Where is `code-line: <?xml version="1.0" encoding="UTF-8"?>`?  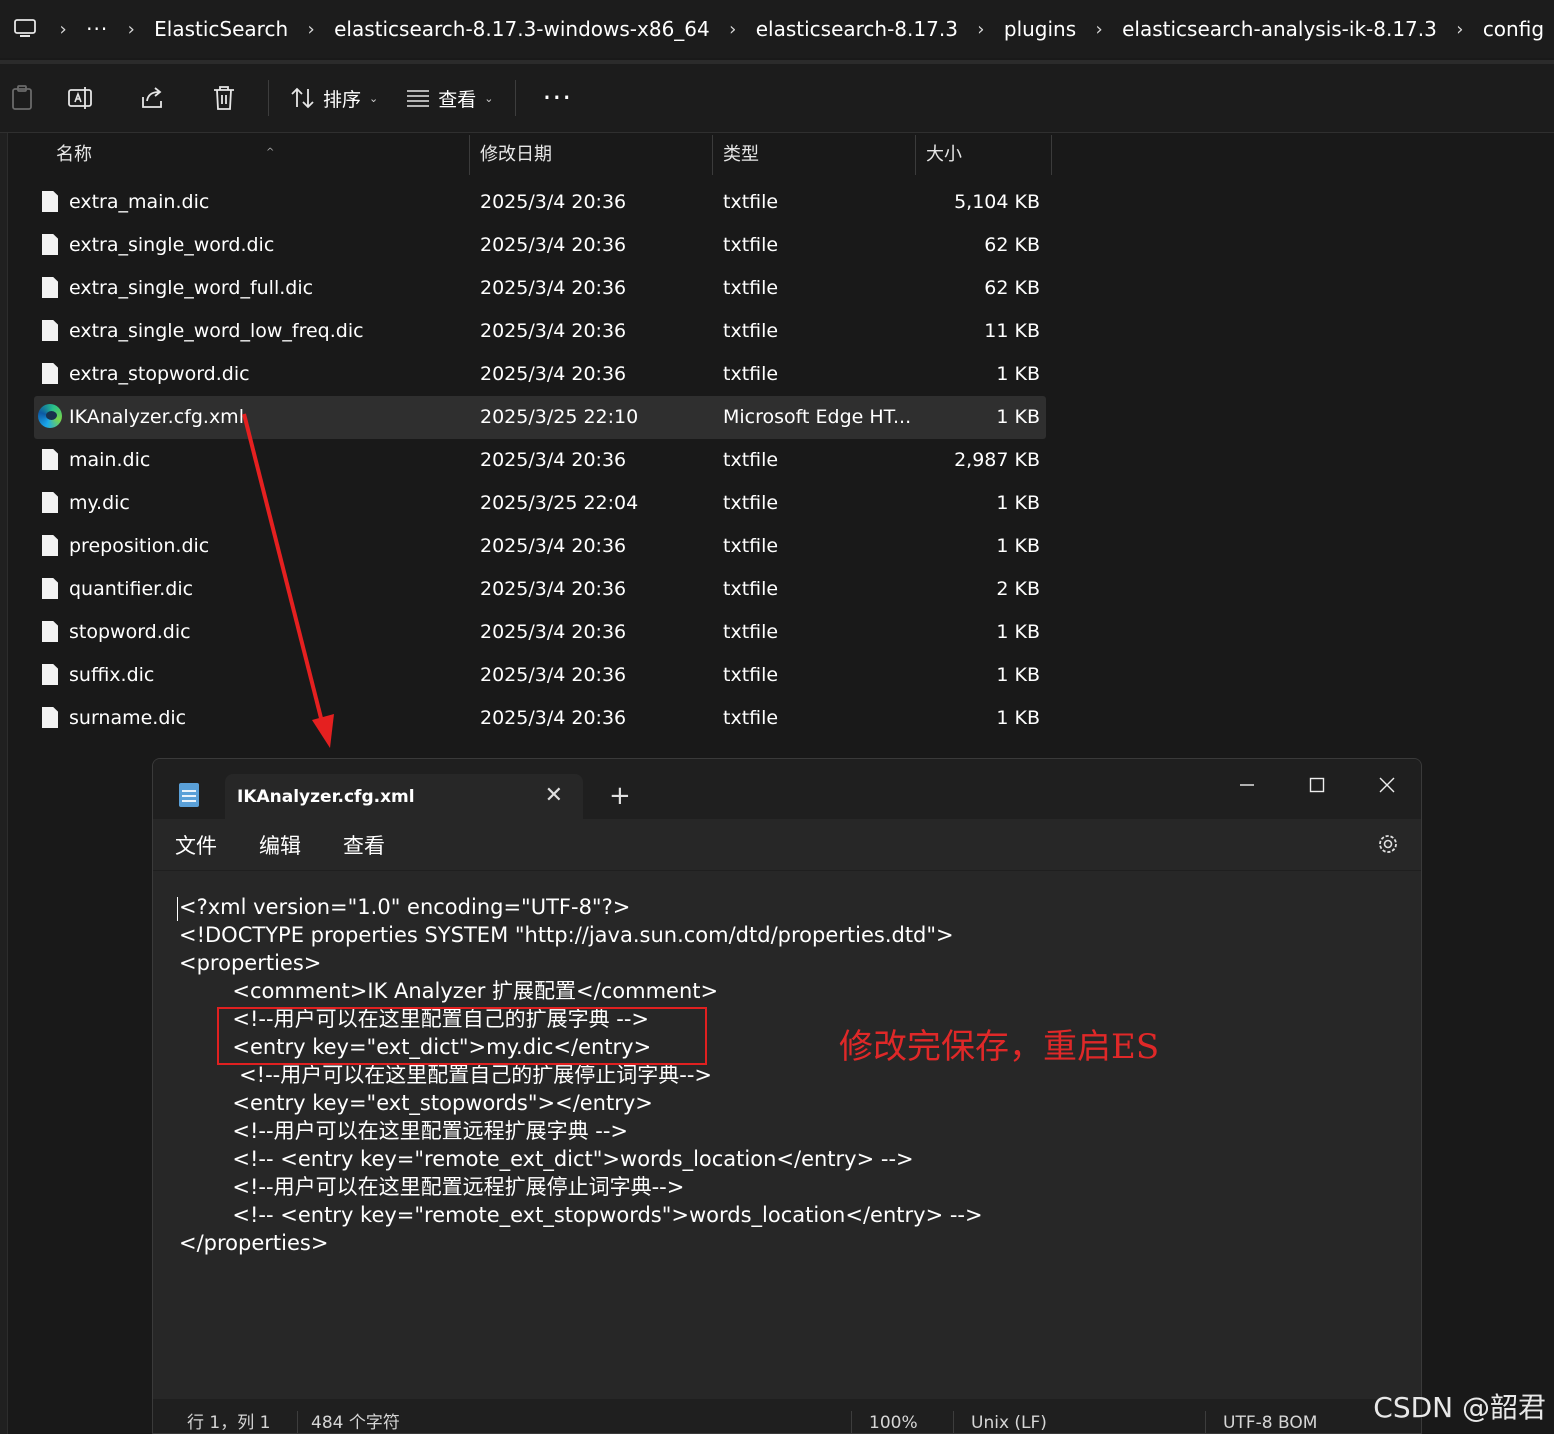 code-line: <?xml version="1.0" encoding="UTF-8"?> is located at coordinates (405, 907).